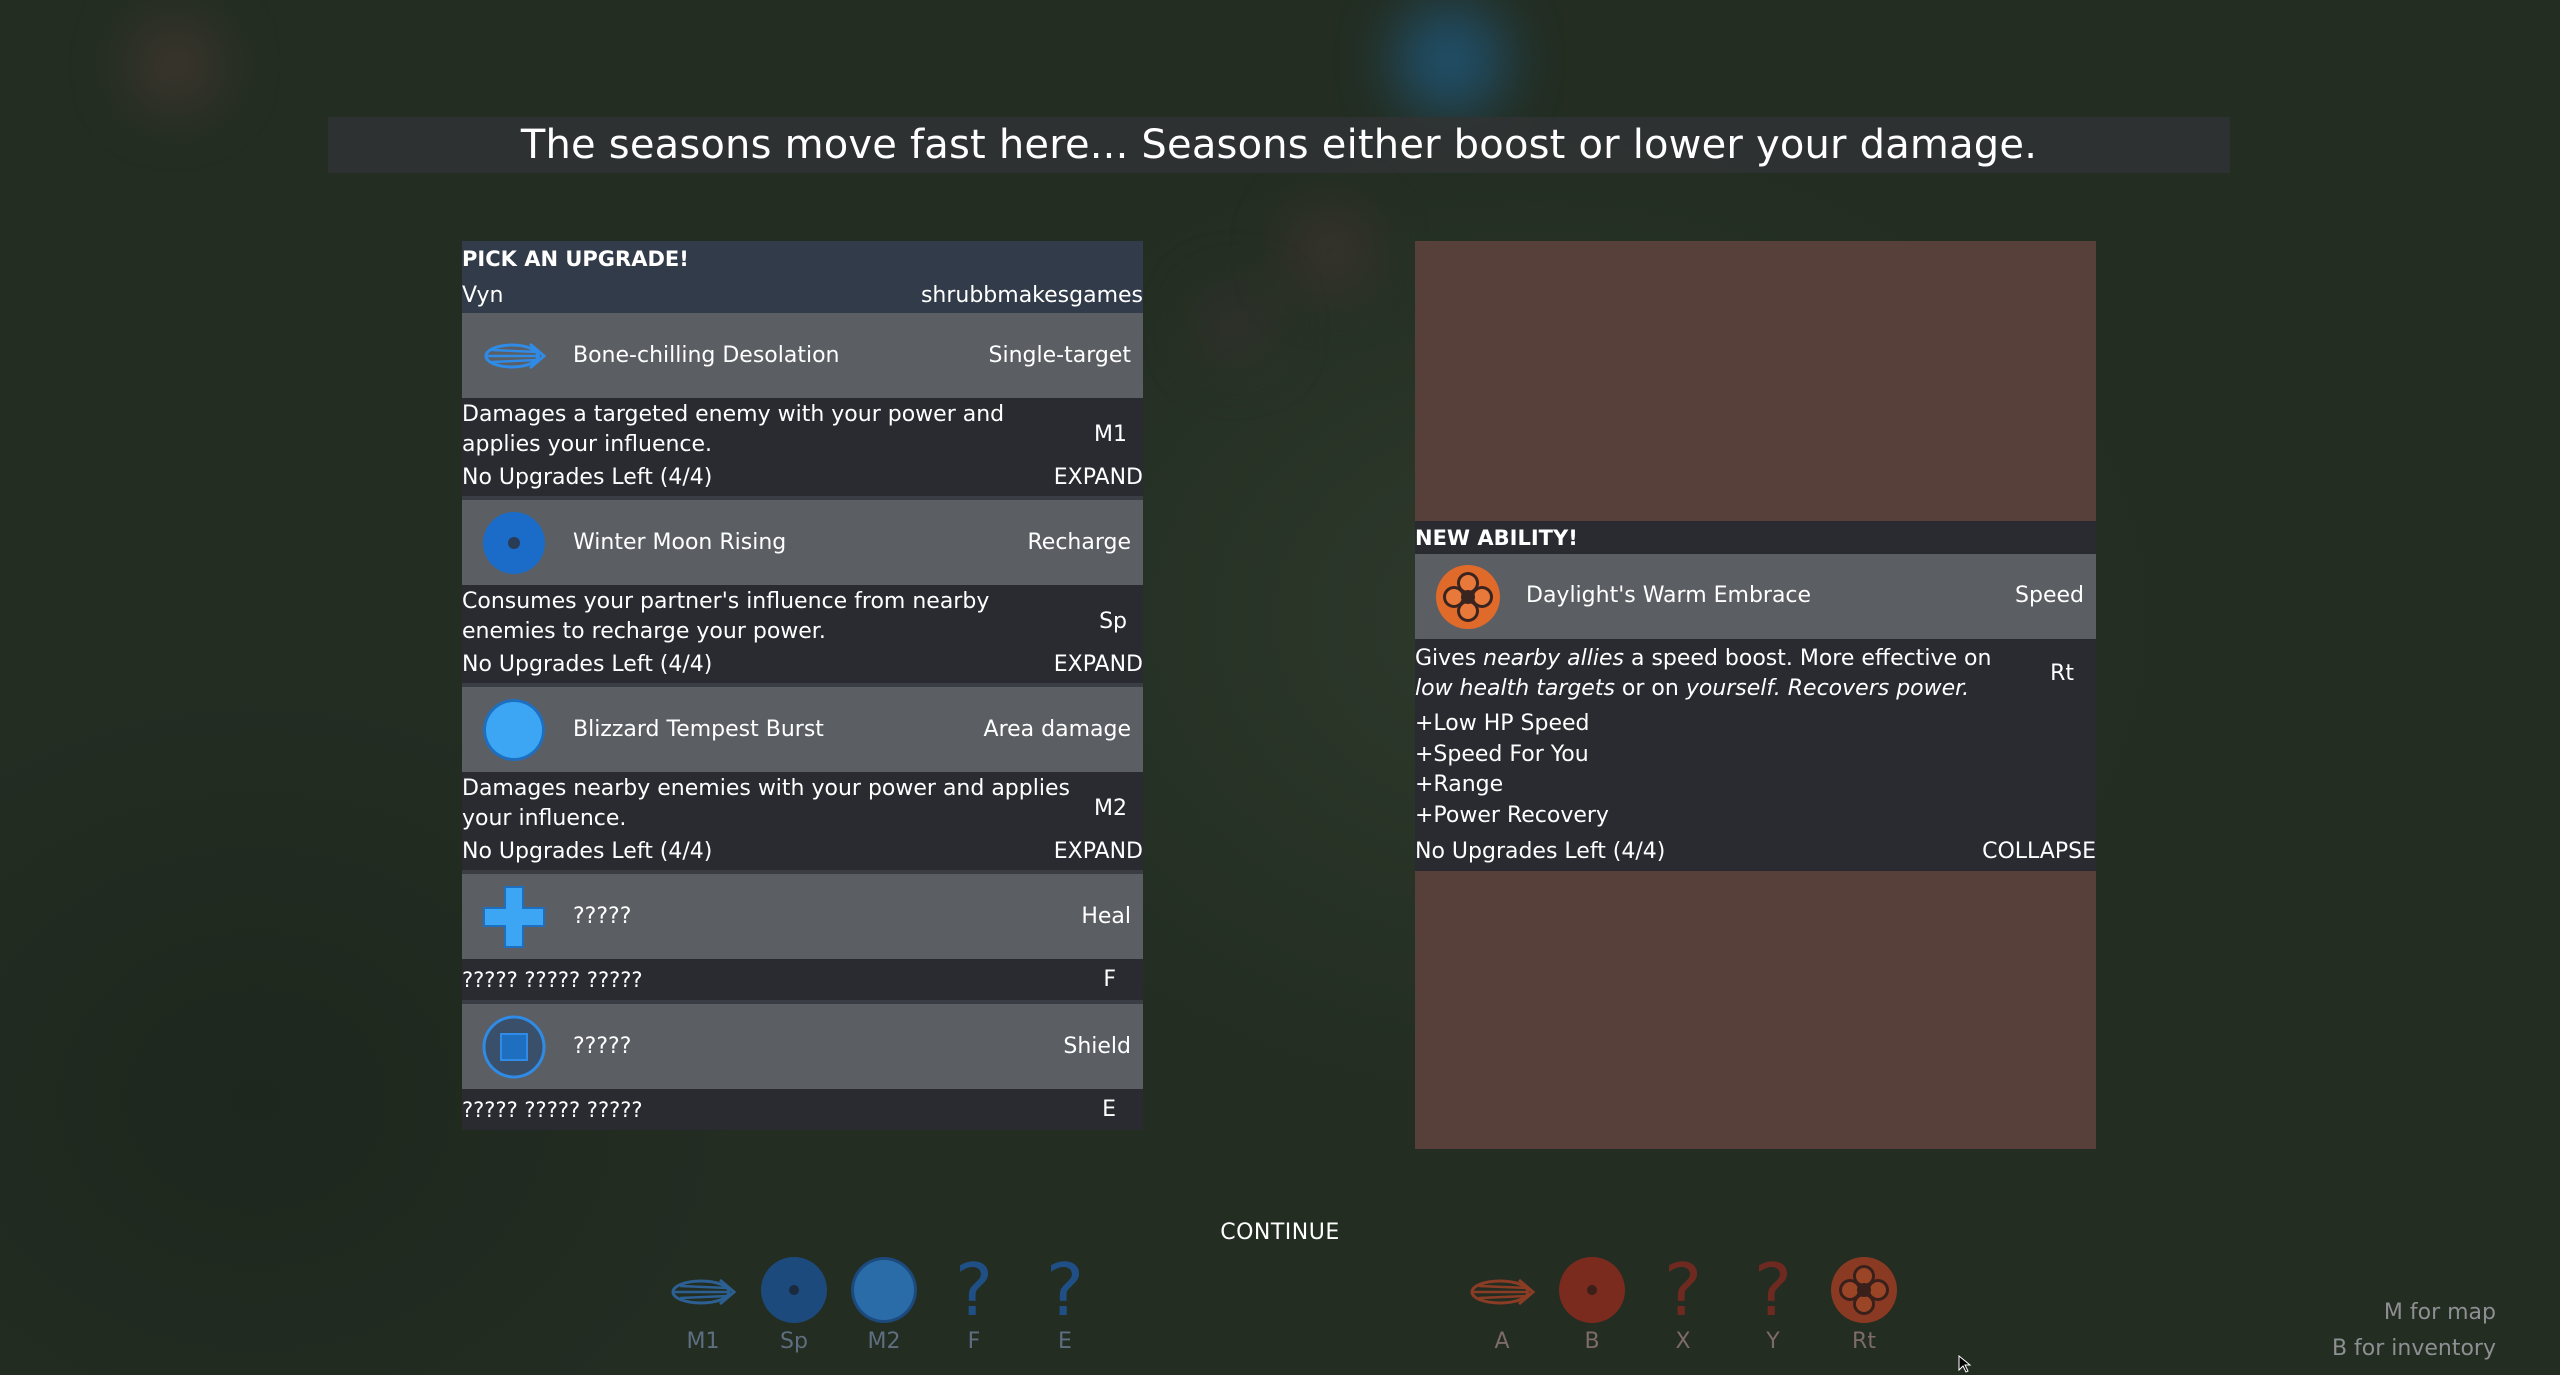 The width and height of the screenshot is (2560, 1375). What do you see at coordinates (1109, 1109) in the screenshot?
I see `keybind-label: E` at bounding box center [1109, 1109].